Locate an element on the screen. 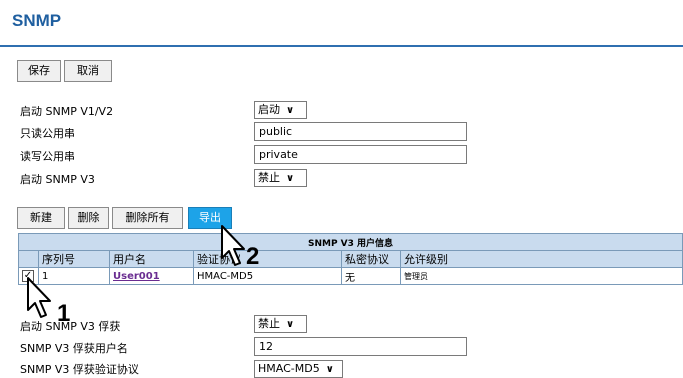  v3-trap-select: 禁止 ∨ is located at coordinates (280, 324).